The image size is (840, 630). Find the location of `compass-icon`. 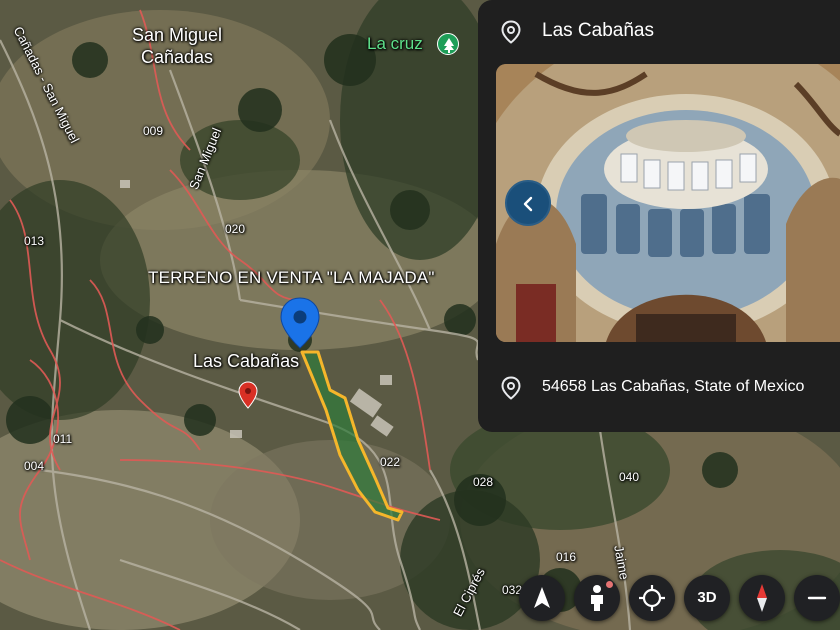

compass-icon is located at coordinates (762, 598).